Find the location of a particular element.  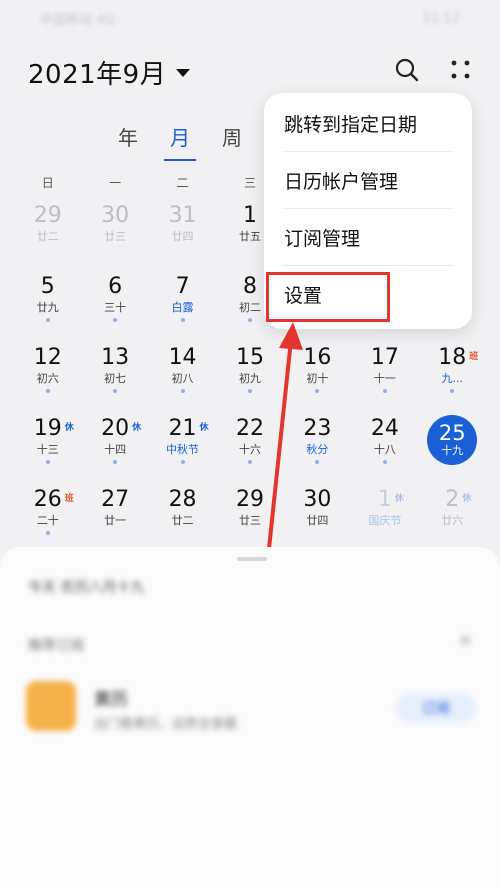

calendar-day: 20 休十四 is located at coordinates (114, 446).